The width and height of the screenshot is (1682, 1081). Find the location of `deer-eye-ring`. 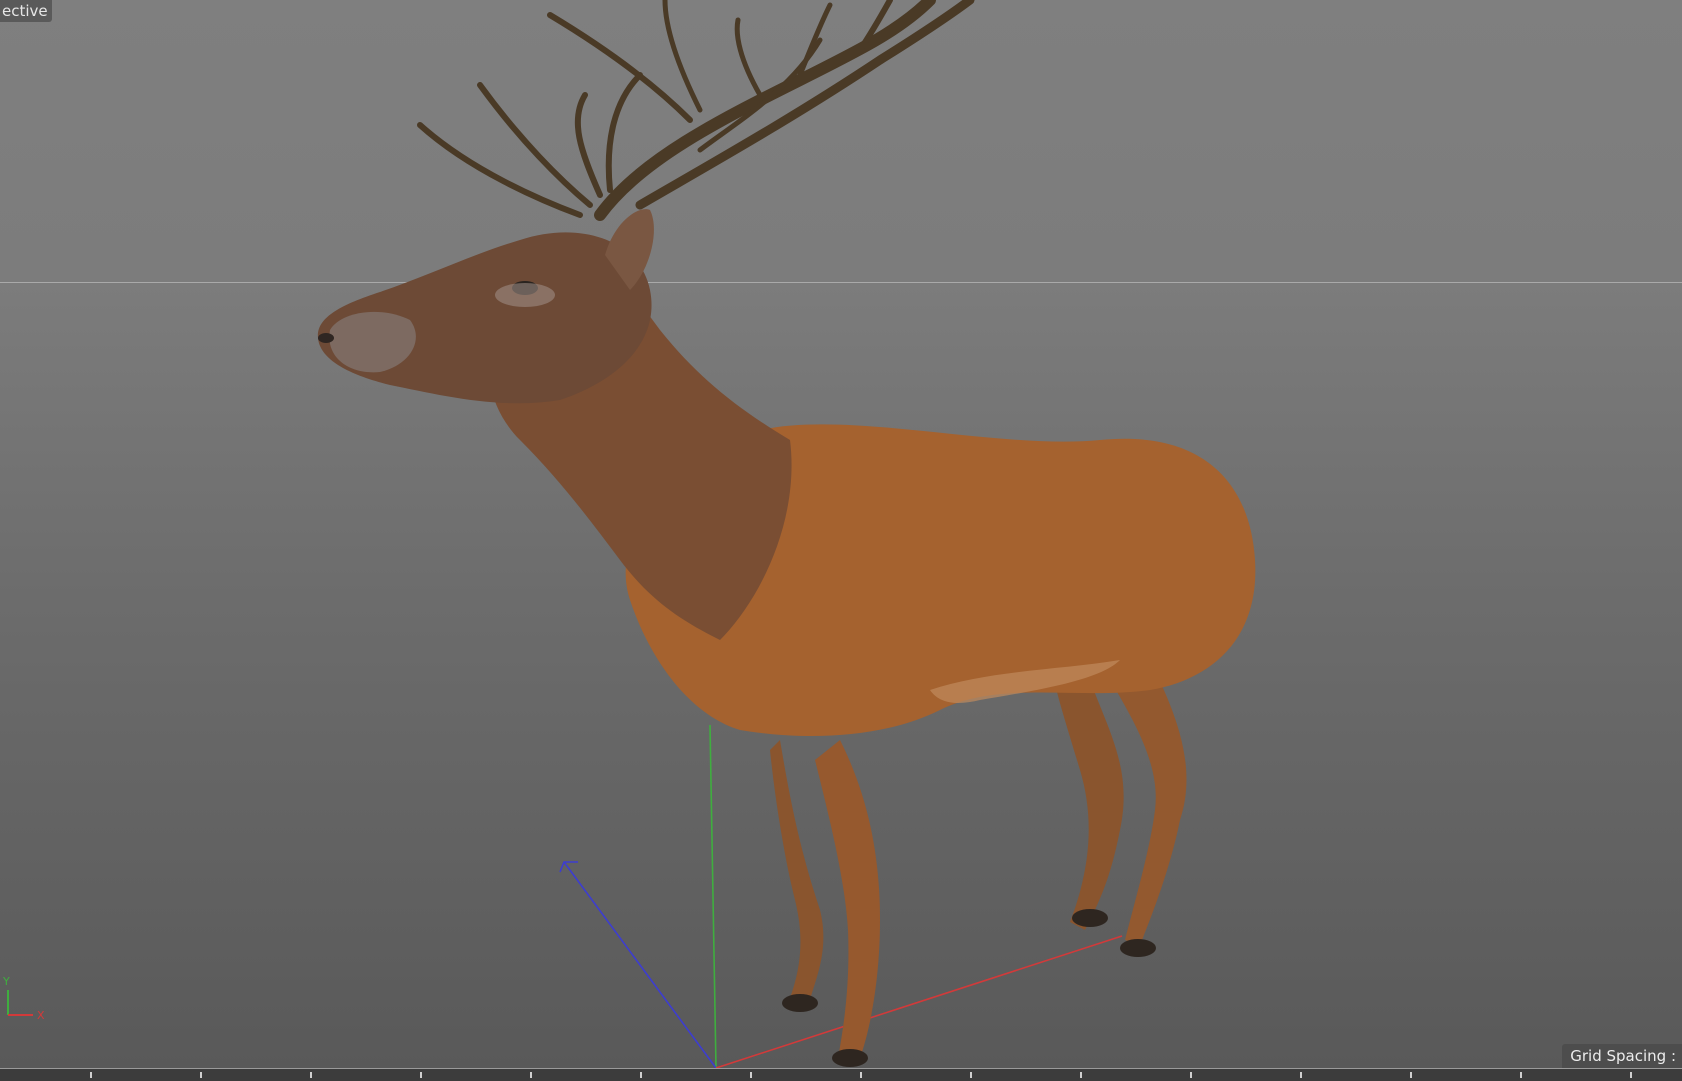

deer-eye-ring is located at coordinates (525, 295).